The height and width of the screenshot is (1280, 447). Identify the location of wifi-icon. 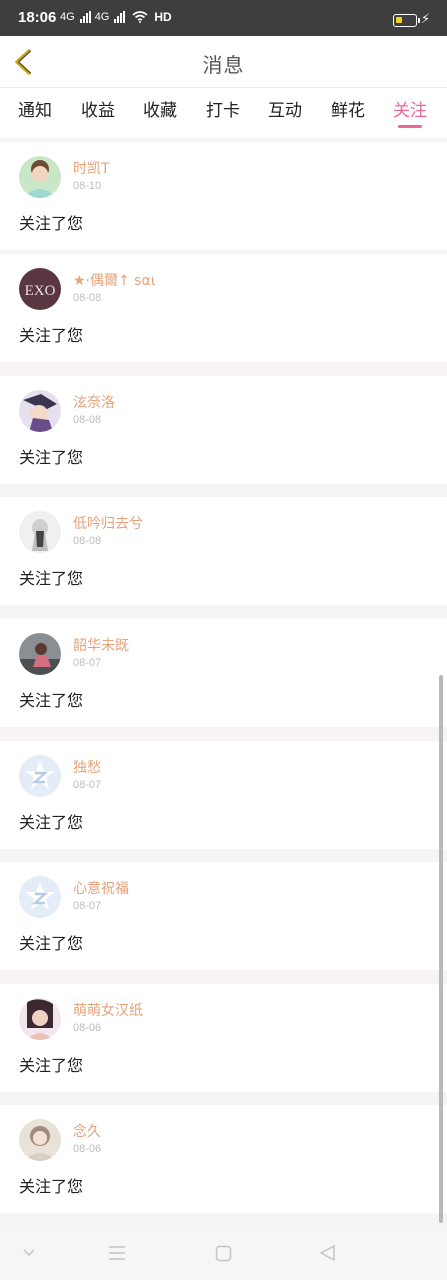
(140, 17).